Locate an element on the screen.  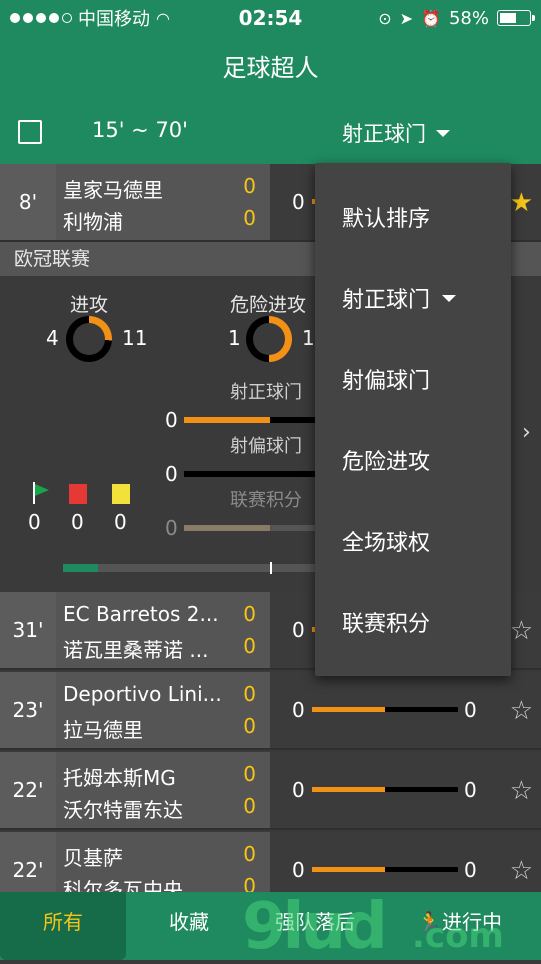
attack-home: 4 is located at coordinates (52, 338).